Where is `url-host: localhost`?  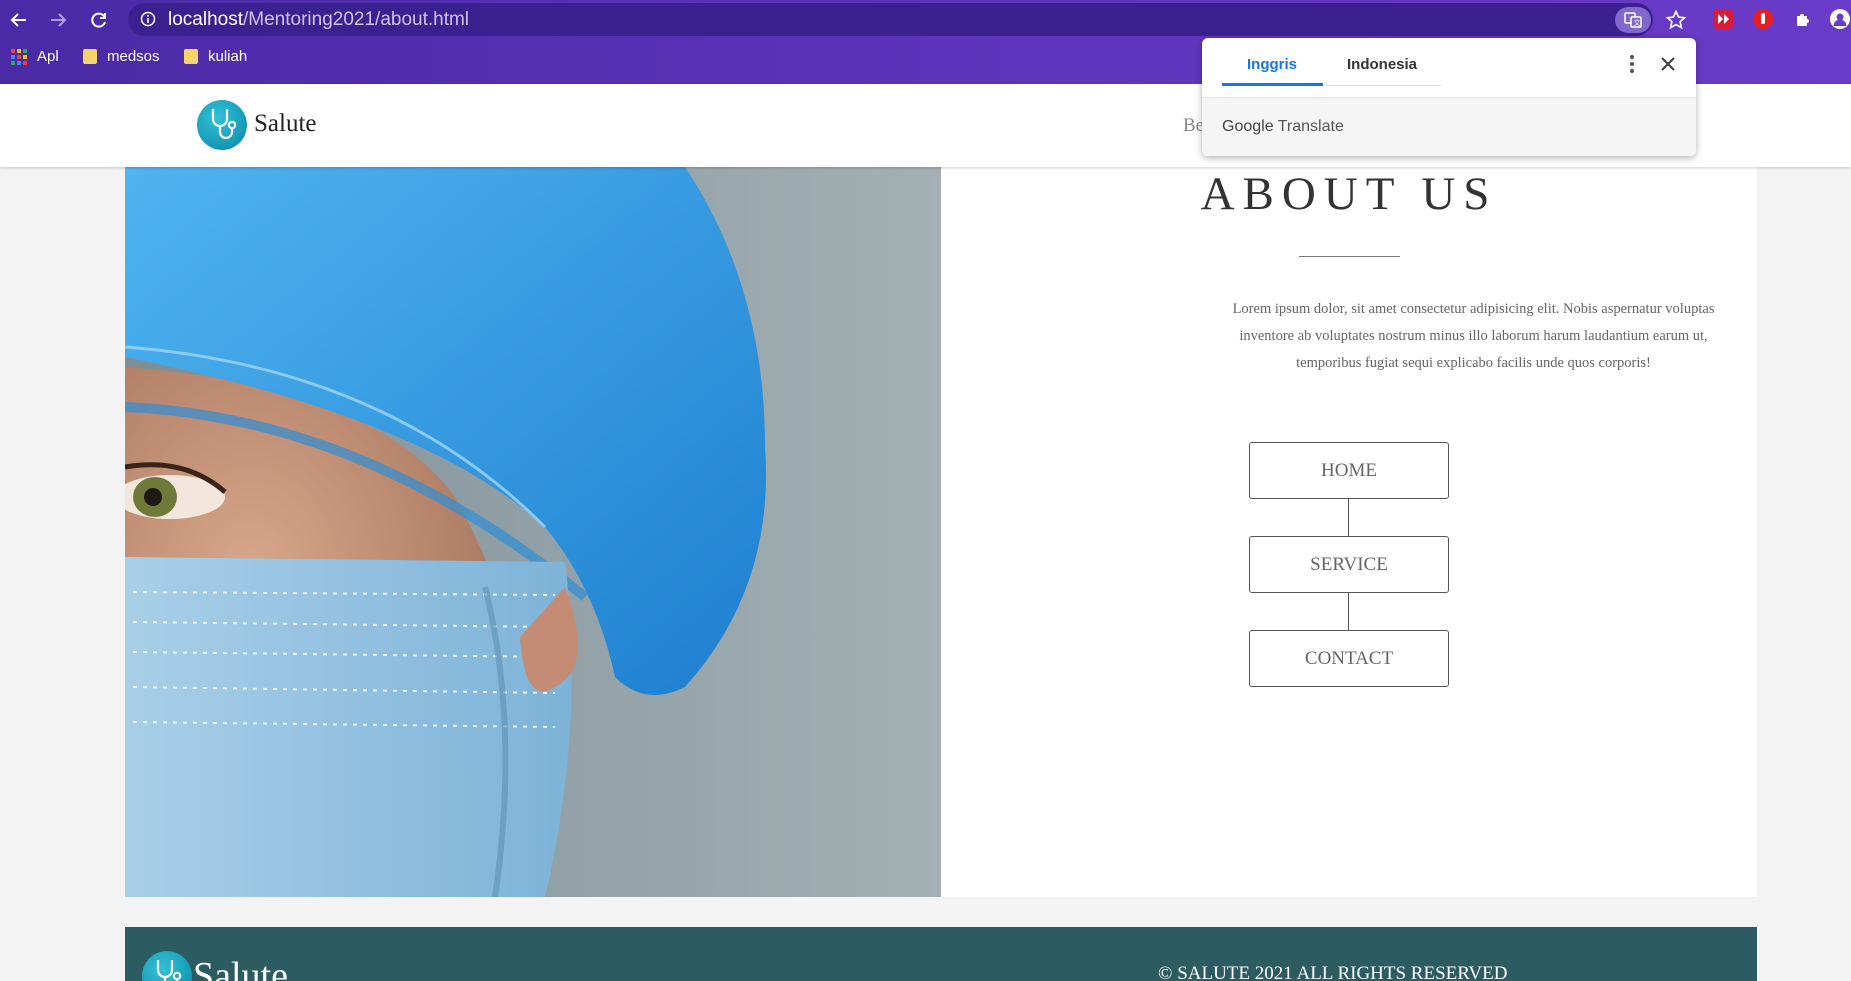
url-host: localhost is located at coordinates (205, 19).